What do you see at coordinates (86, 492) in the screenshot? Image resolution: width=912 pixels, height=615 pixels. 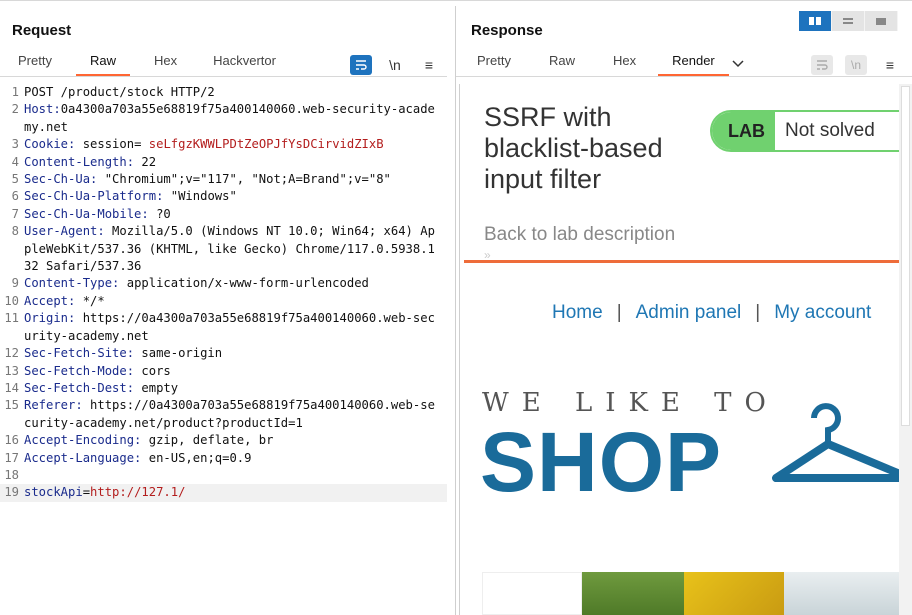 I see `header-value: =` at bounding box center [86, 492].